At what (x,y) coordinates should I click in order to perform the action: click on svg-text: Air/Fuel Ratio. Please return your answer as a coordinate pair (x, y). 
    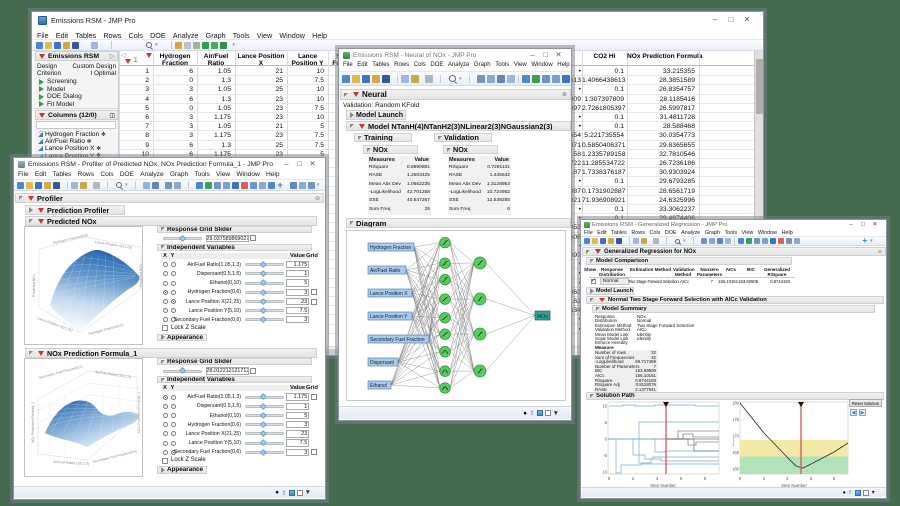
    Looking at the image, I should click on (385, 271).